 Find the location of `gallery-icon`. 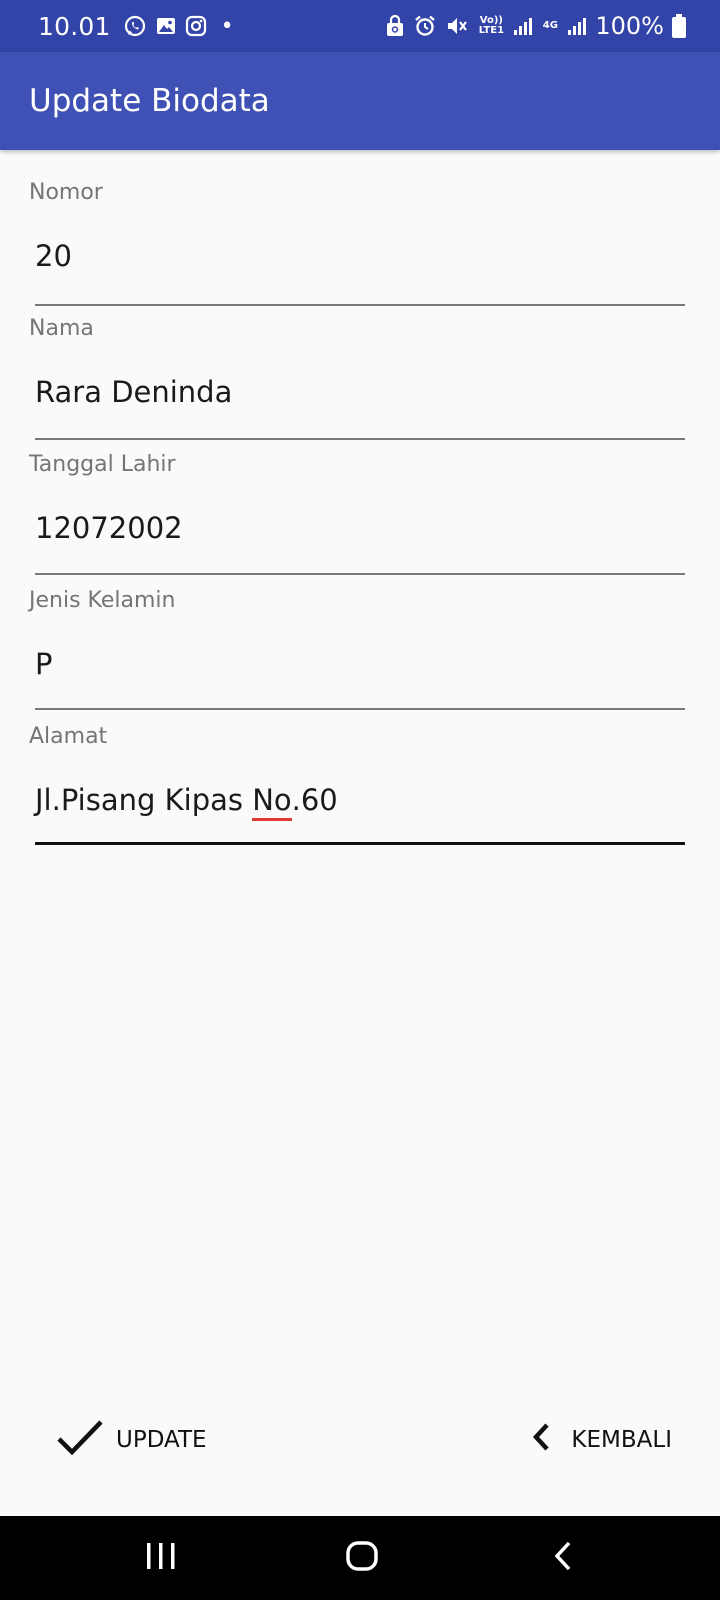

gallery-icon is located at coordinates (166, 26).